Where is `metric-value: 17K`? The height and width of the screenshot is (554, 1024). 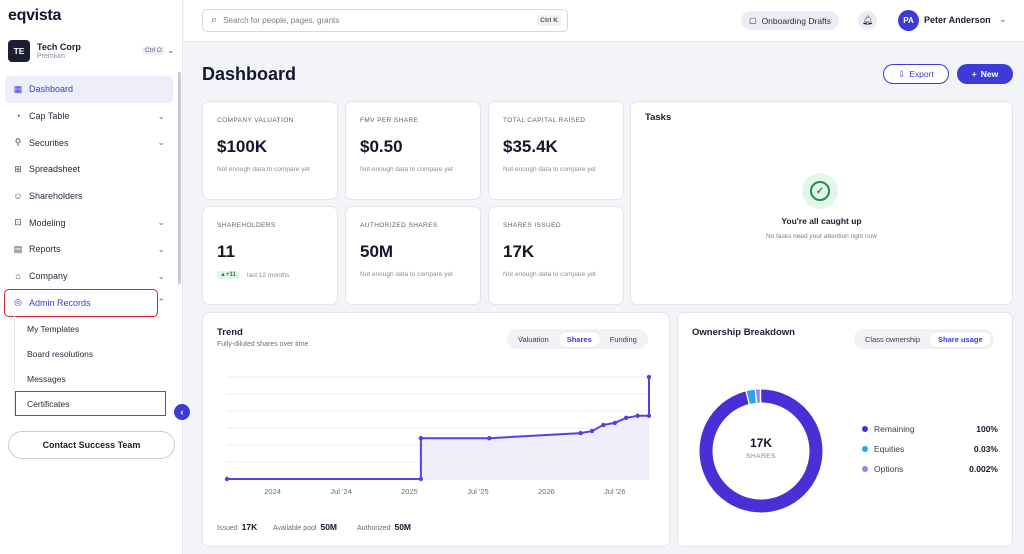
metric-value: 17K is located at coordinates (519, 251).